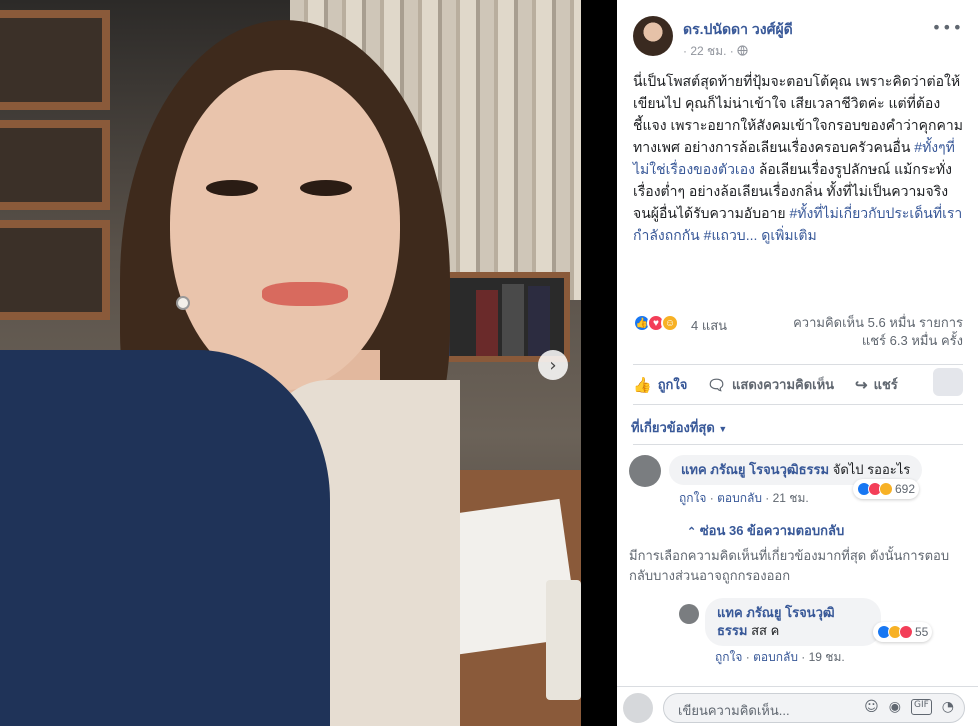 The image size is (978, 726). What do you see at coordinates (723, 429) in the screenshot?
I see `caret-down-icon: ▼` at bounding box center [723, 429].